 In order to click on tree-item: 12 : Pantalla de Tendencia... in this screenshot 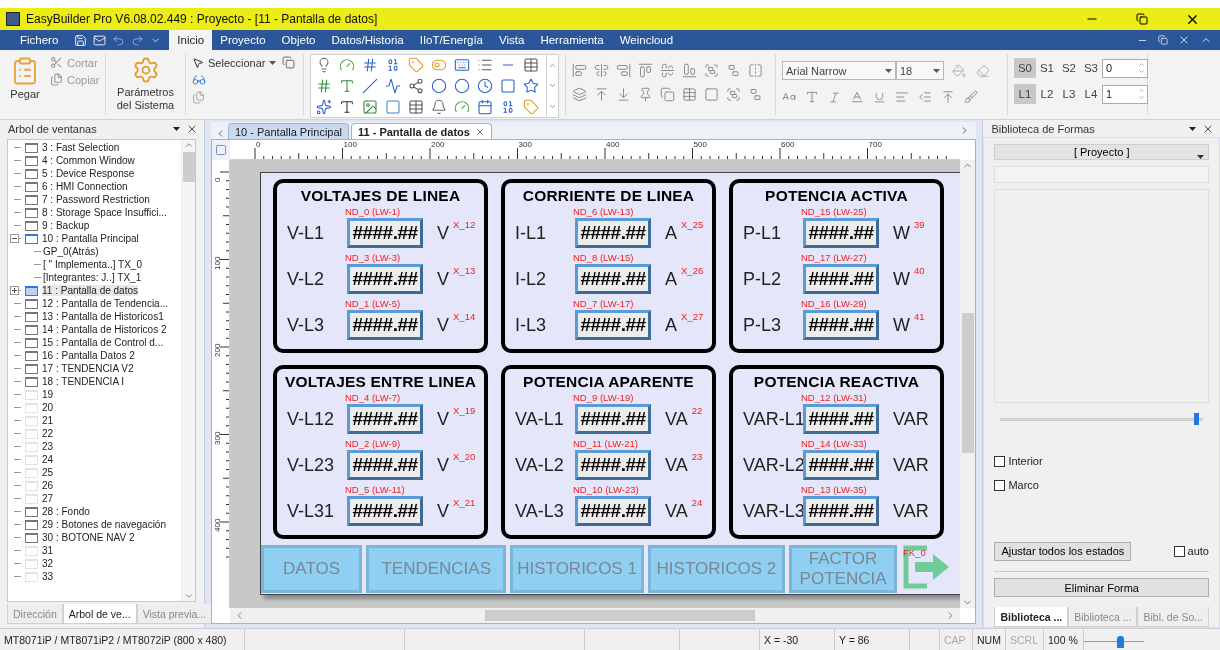, I will do `click(105, 303)`.